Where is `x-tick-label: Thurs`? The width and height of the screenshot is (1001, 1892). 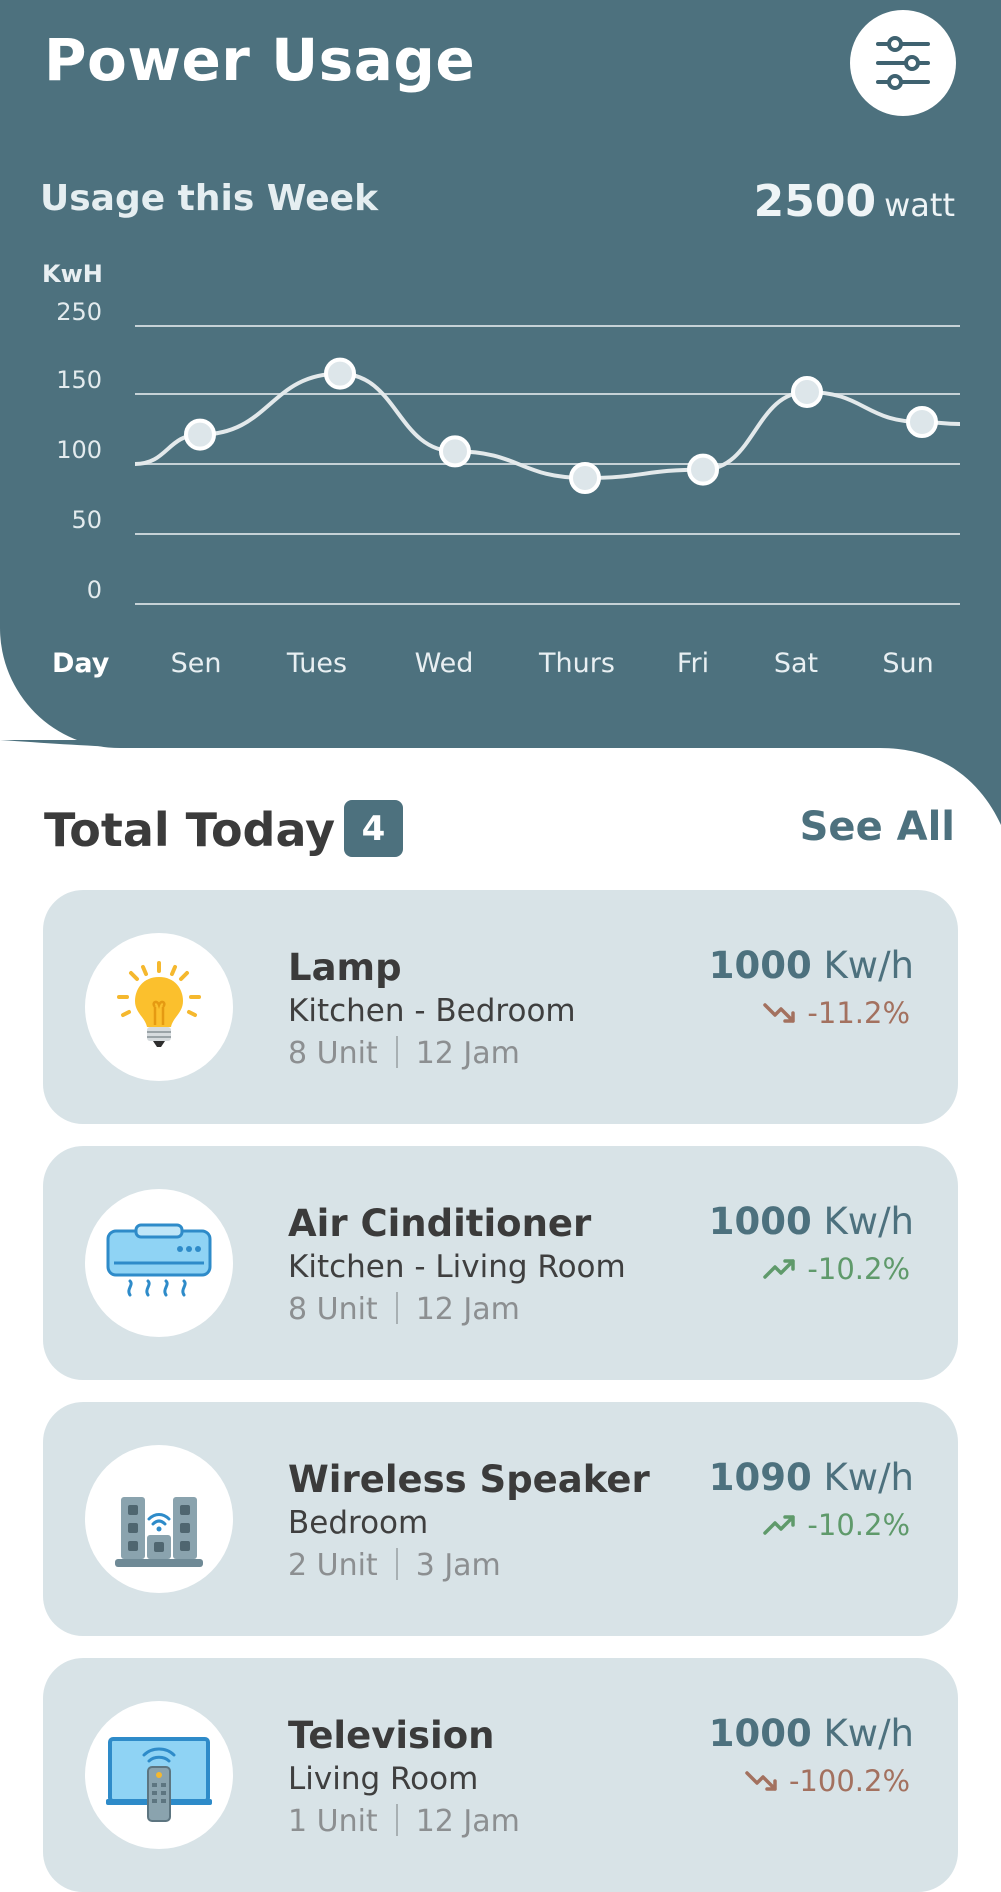
x-tick-label: Thurs is located at coordinates (576, 663).